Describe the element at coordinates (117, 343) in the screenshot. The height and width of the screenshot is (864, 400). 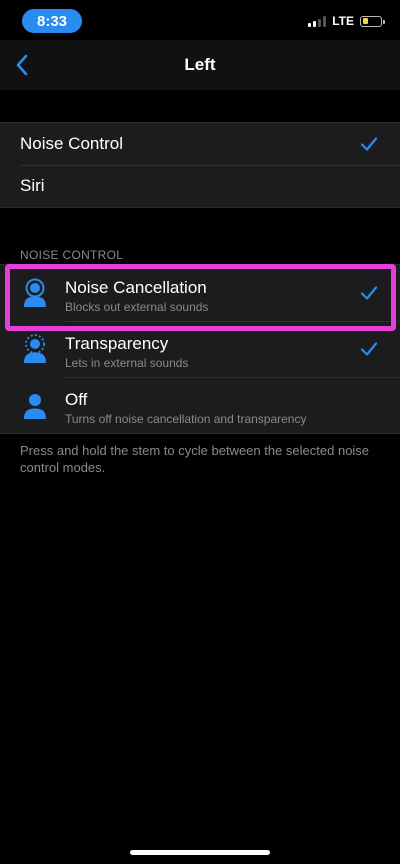
I see `mode-title: Transparency` at that location.